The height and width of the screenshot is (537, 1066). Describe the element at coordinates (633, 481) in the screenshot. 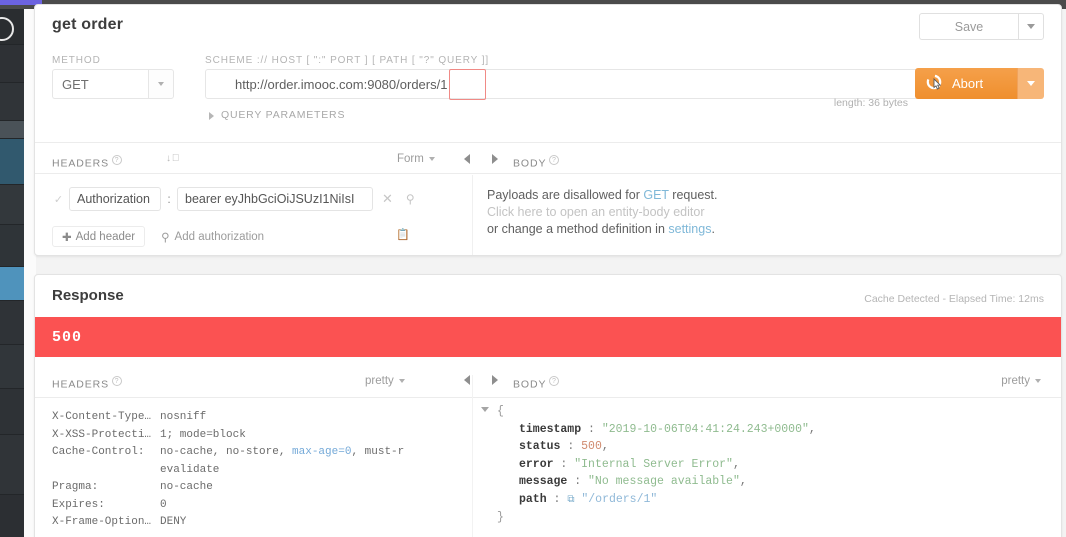

I see `json-entry-message: message : "No message available",` at that location.